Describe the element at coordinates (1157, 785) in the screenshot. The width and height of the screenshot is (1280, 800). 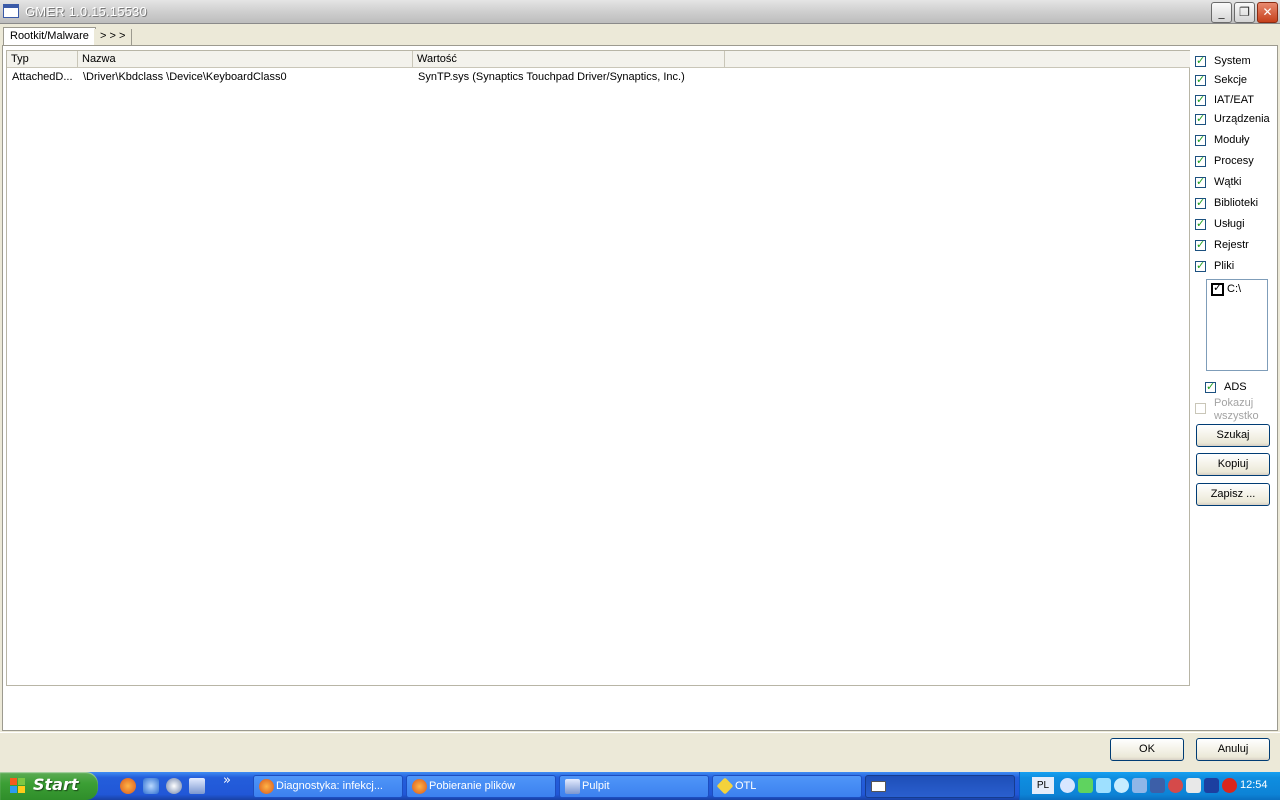
I see `touchpad-icon` at that location.